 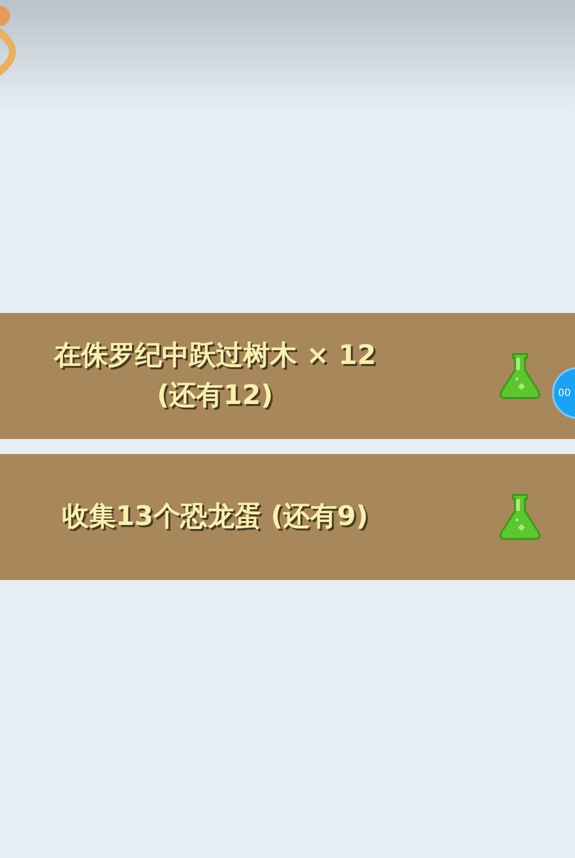 I want to click on logo-icon, so click(x=8, y=41).